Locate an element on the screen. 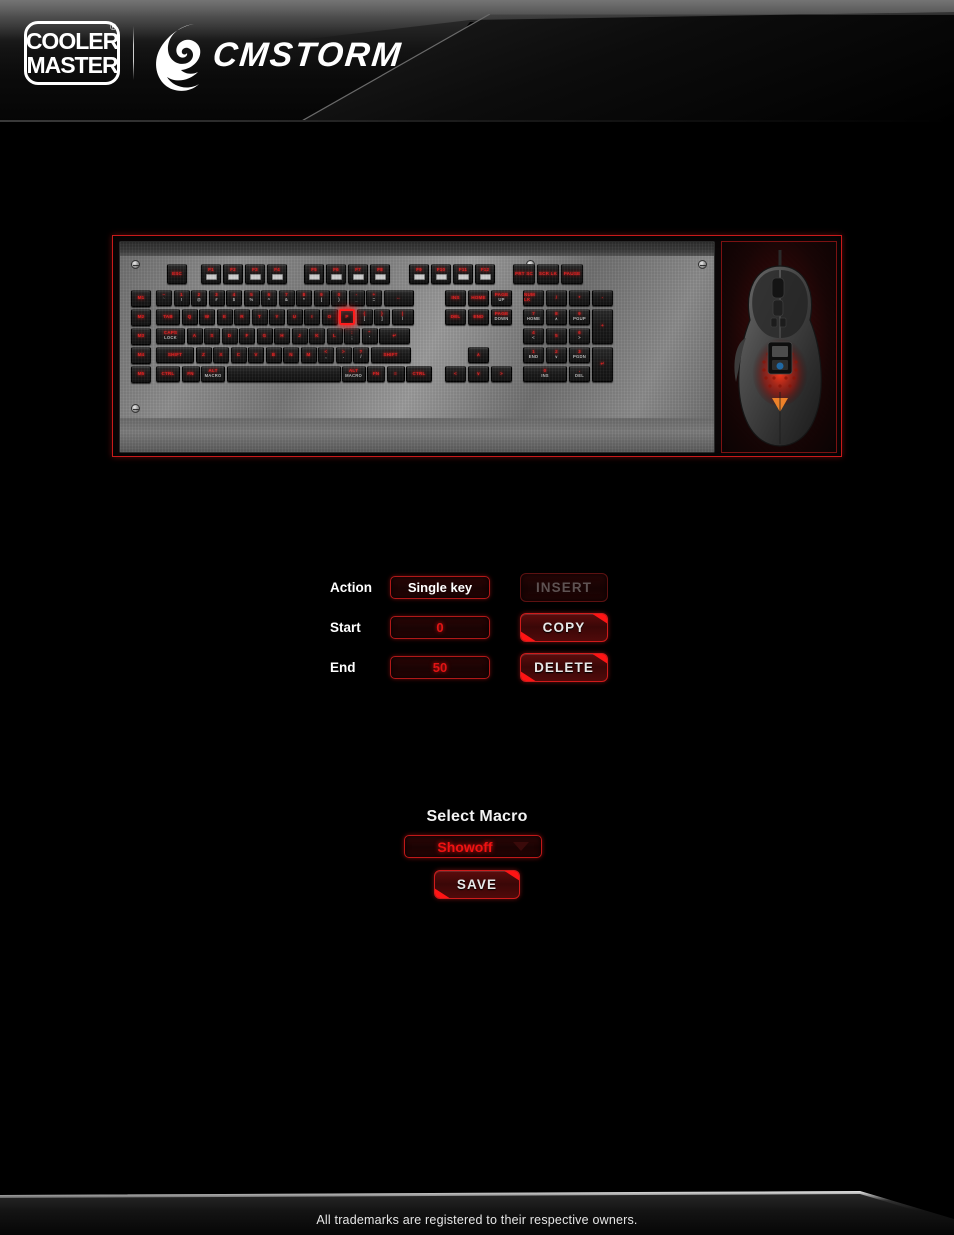 Image resolution: width=954 pixels, height=1235 pixels. key-F2: F2 is located at coordinates (233, 274).